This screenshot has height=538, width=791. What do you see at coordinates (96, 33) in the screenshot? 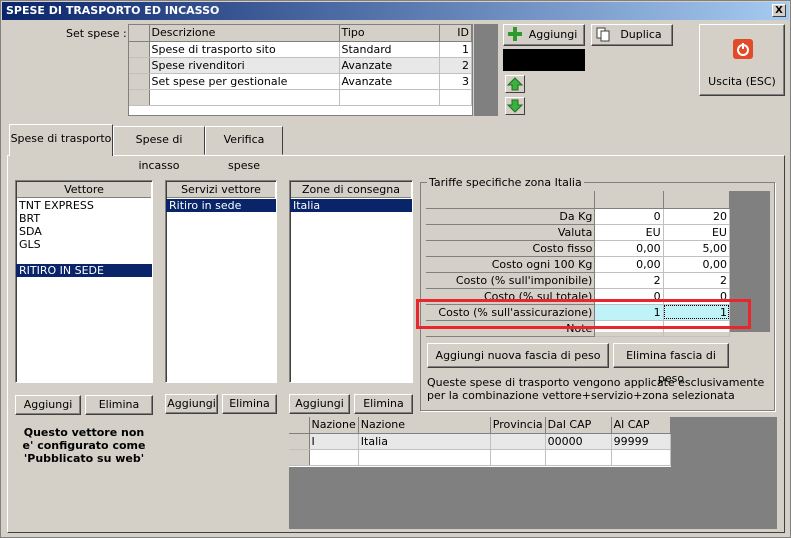
I see `set-spese-label: Set spese :` at bounding box center [96, 33].